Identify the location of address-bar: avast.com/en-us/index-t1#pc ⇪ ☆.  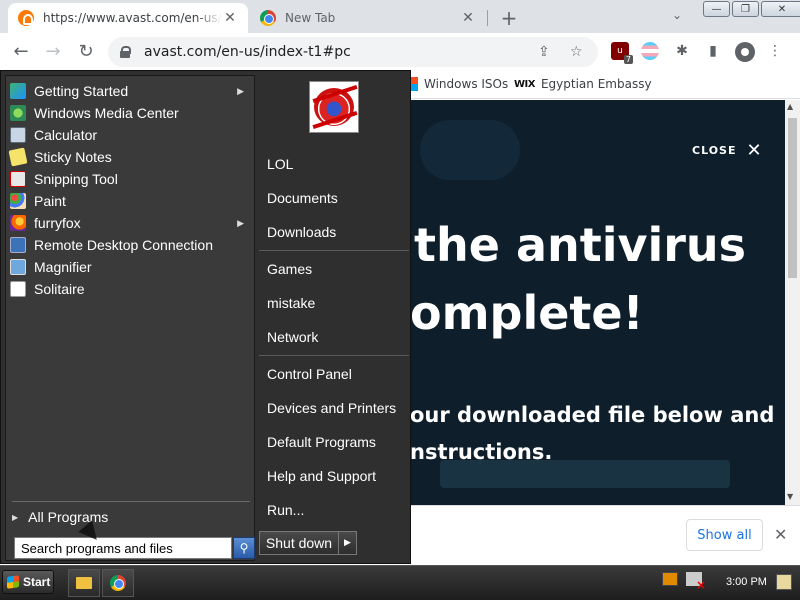
(353, 52).